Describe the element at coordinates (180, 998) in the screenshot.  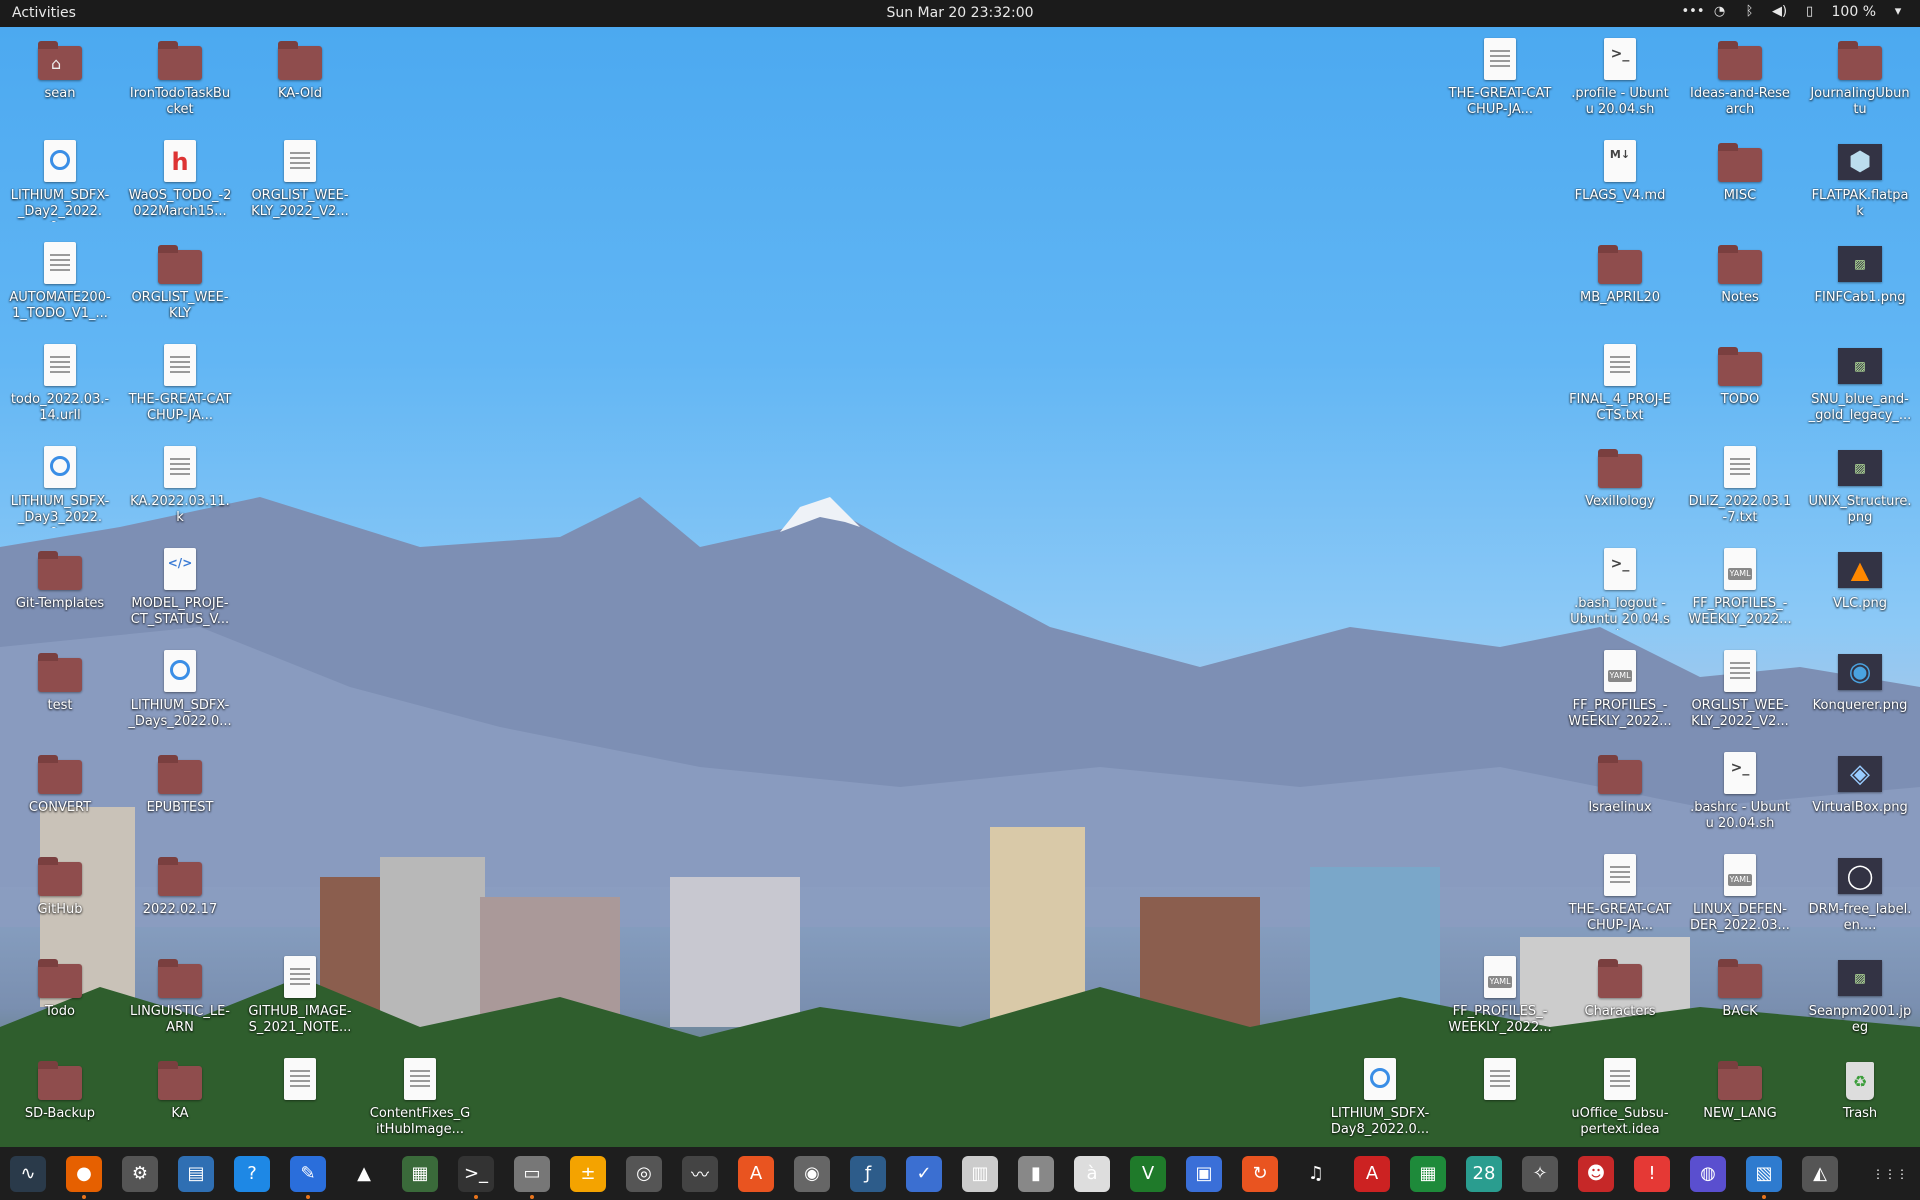
I see `desktop-icon: LINGUISTIC_LE-ARN` at that location.